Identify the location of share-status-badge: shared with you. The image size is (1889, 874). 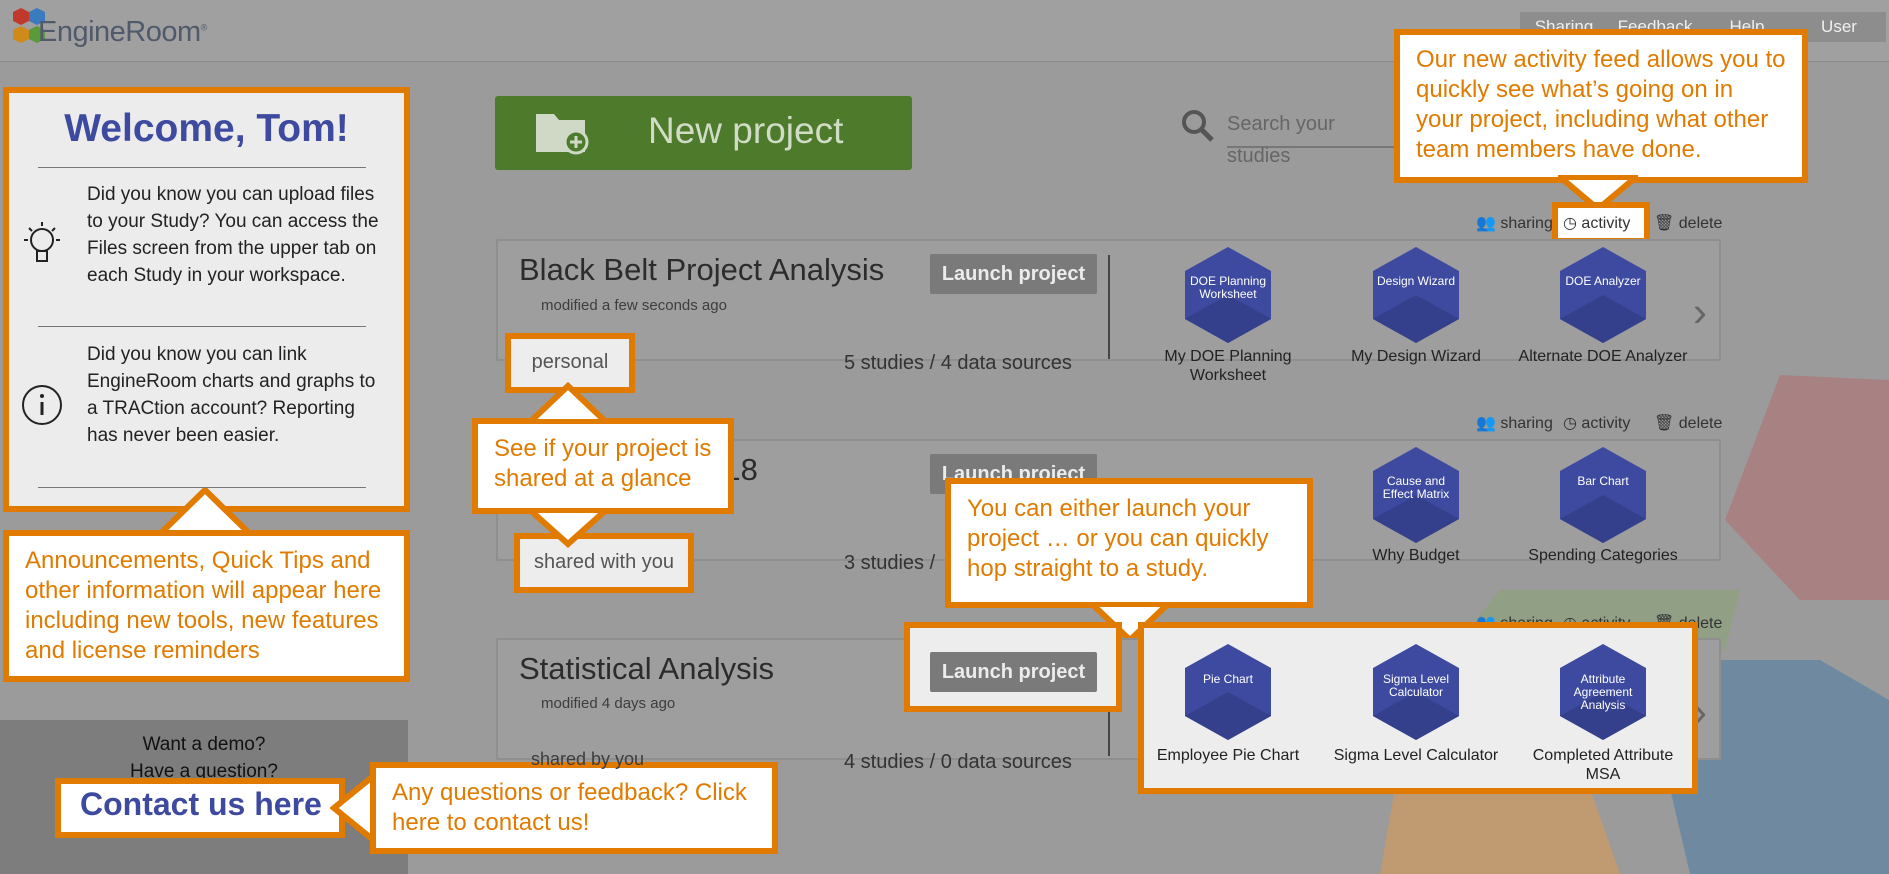
(604, 562).